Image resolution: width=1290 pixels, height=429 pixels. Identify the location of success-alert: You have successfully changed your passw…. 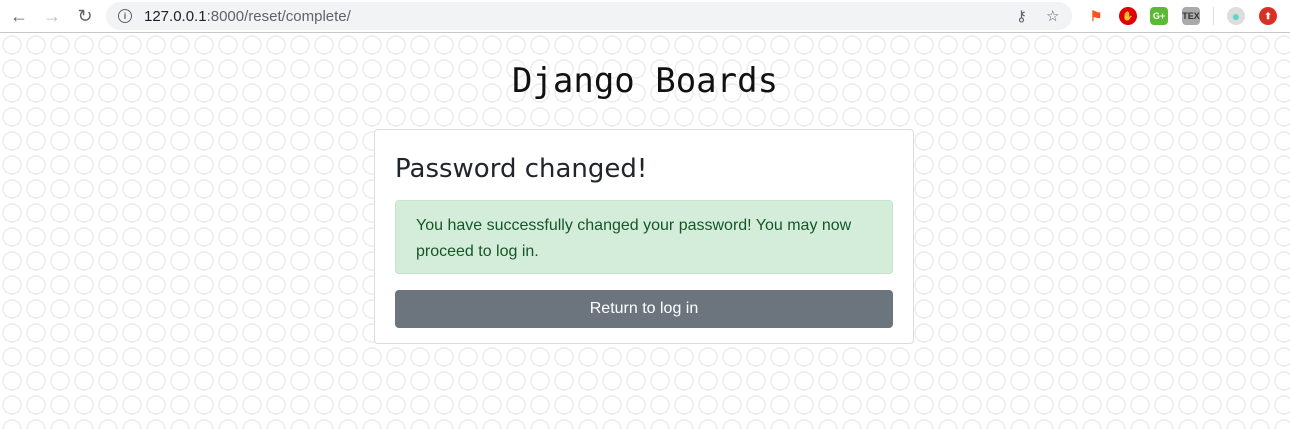
(644, 237).